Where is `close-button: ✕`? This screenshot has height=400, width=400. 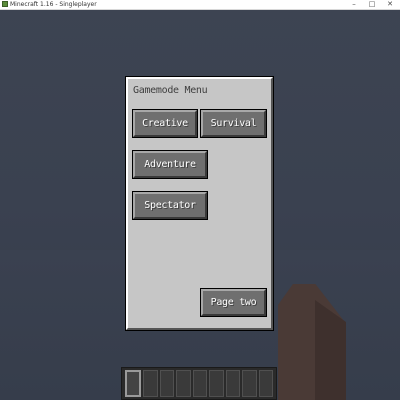 close-button: ✕ is located at coordinates (390, 4).